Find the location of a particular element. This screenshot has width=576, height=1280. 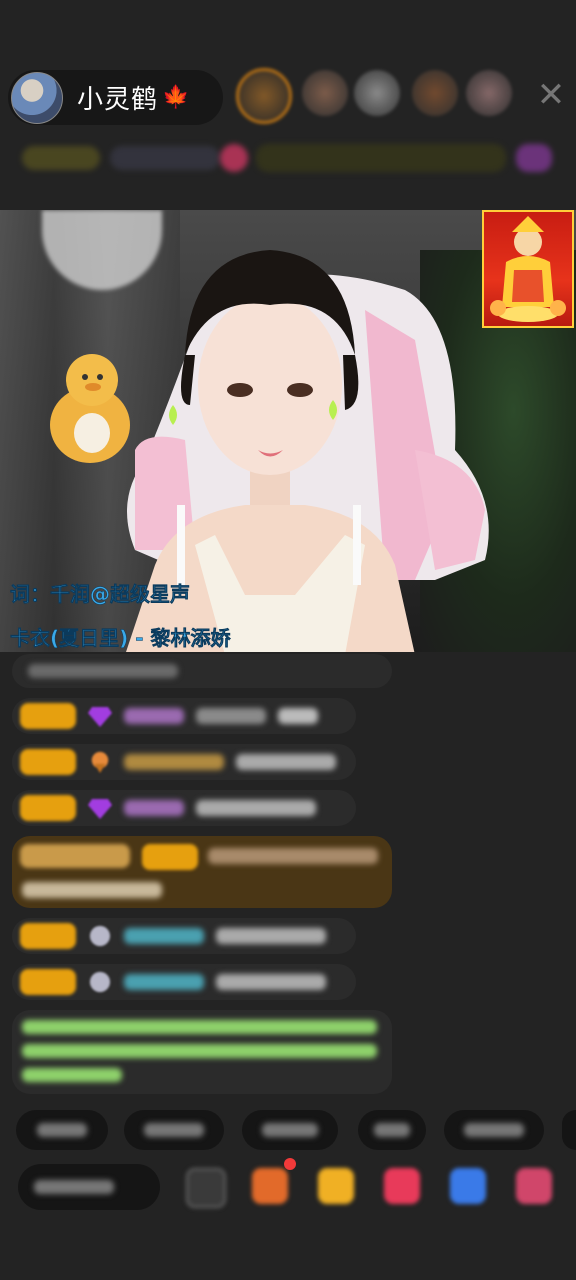

close-icon: ✕ is located at coordinates (551, 95).